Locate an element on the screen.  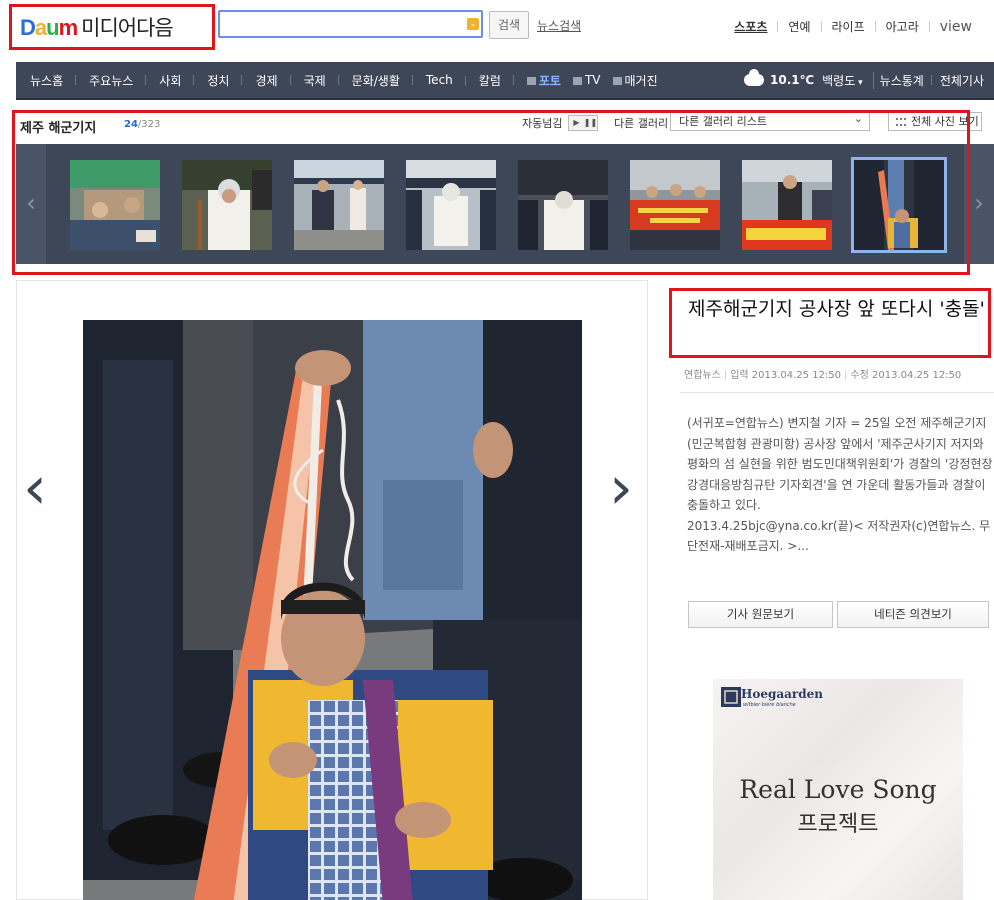
article-title: 제주해군기지 공사장 앞 또다시 '충돌' is located at coordinates (836, 309).